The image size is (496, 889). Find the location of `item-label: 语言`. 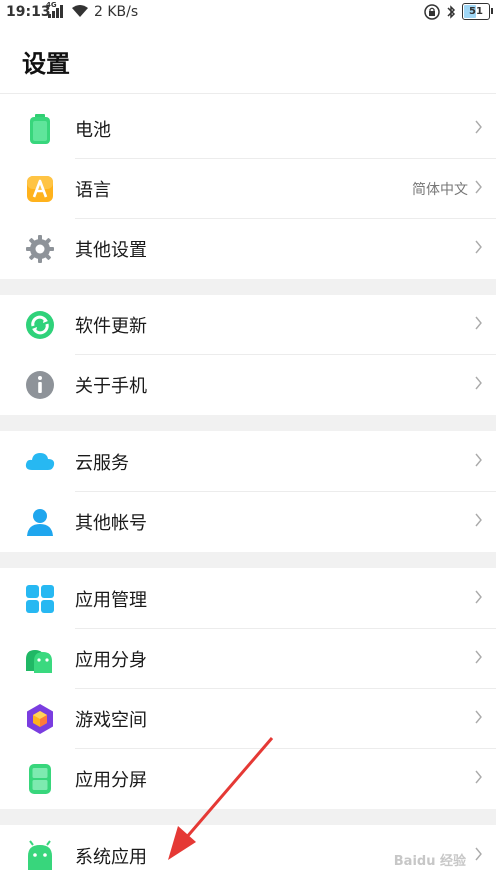

item-label: 语言 is located at coordinates (93, 190).